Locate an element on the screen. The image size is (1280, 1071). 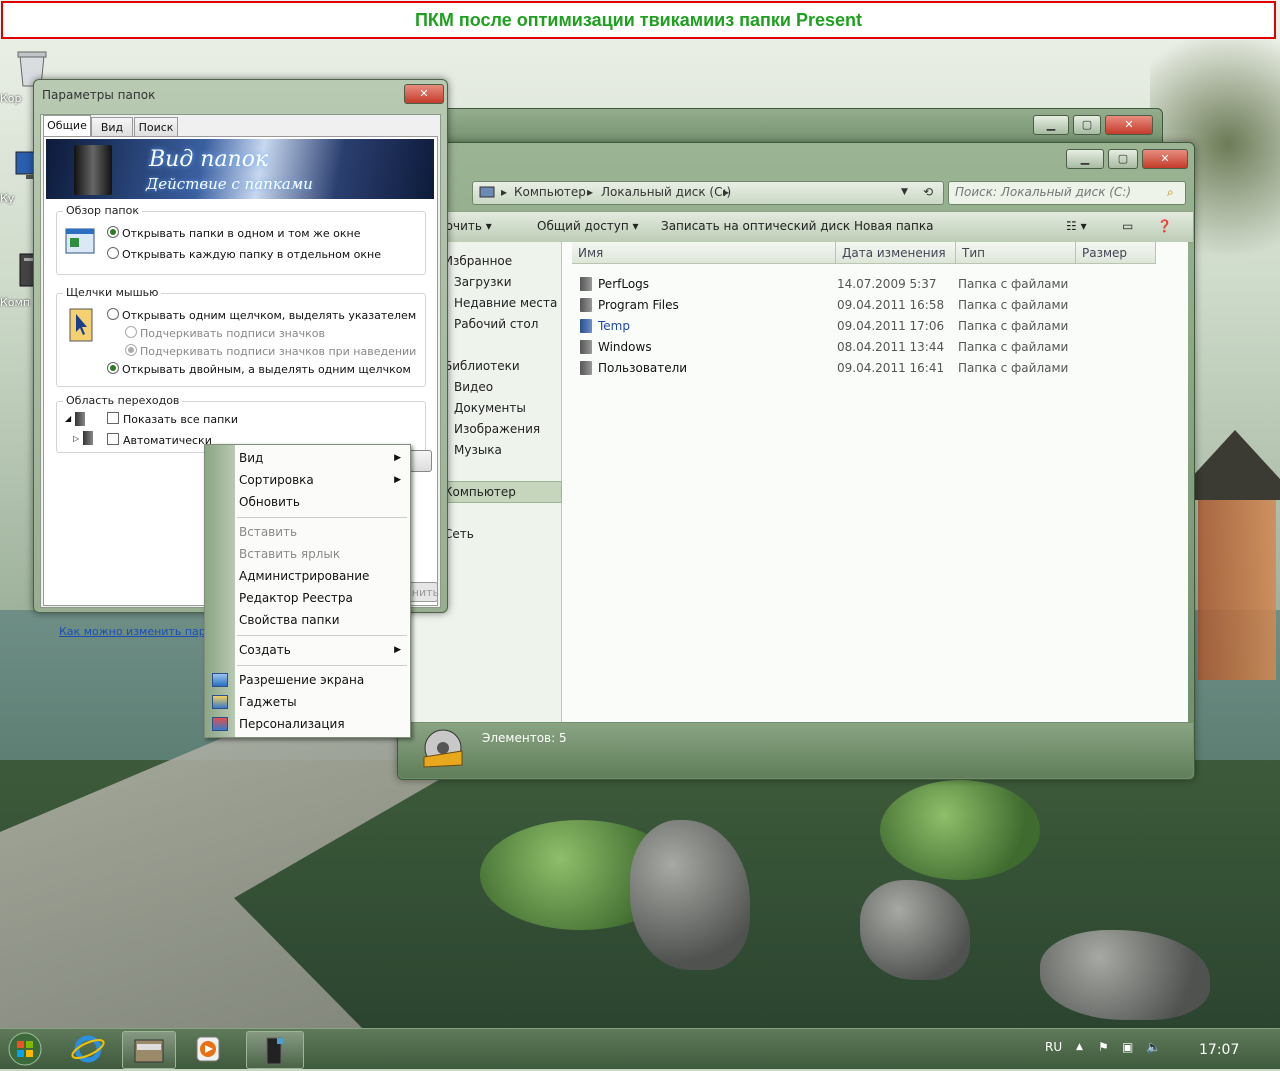
nav-desktop: Рабочий стол is located at coordinates (496, 324).